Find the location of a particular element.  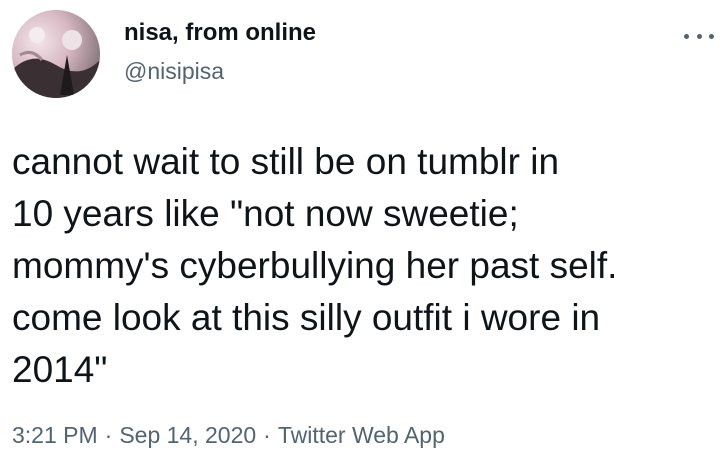

tweet-text-line: come look at this silly outfit i wore in is located at coordinates (306, 317).